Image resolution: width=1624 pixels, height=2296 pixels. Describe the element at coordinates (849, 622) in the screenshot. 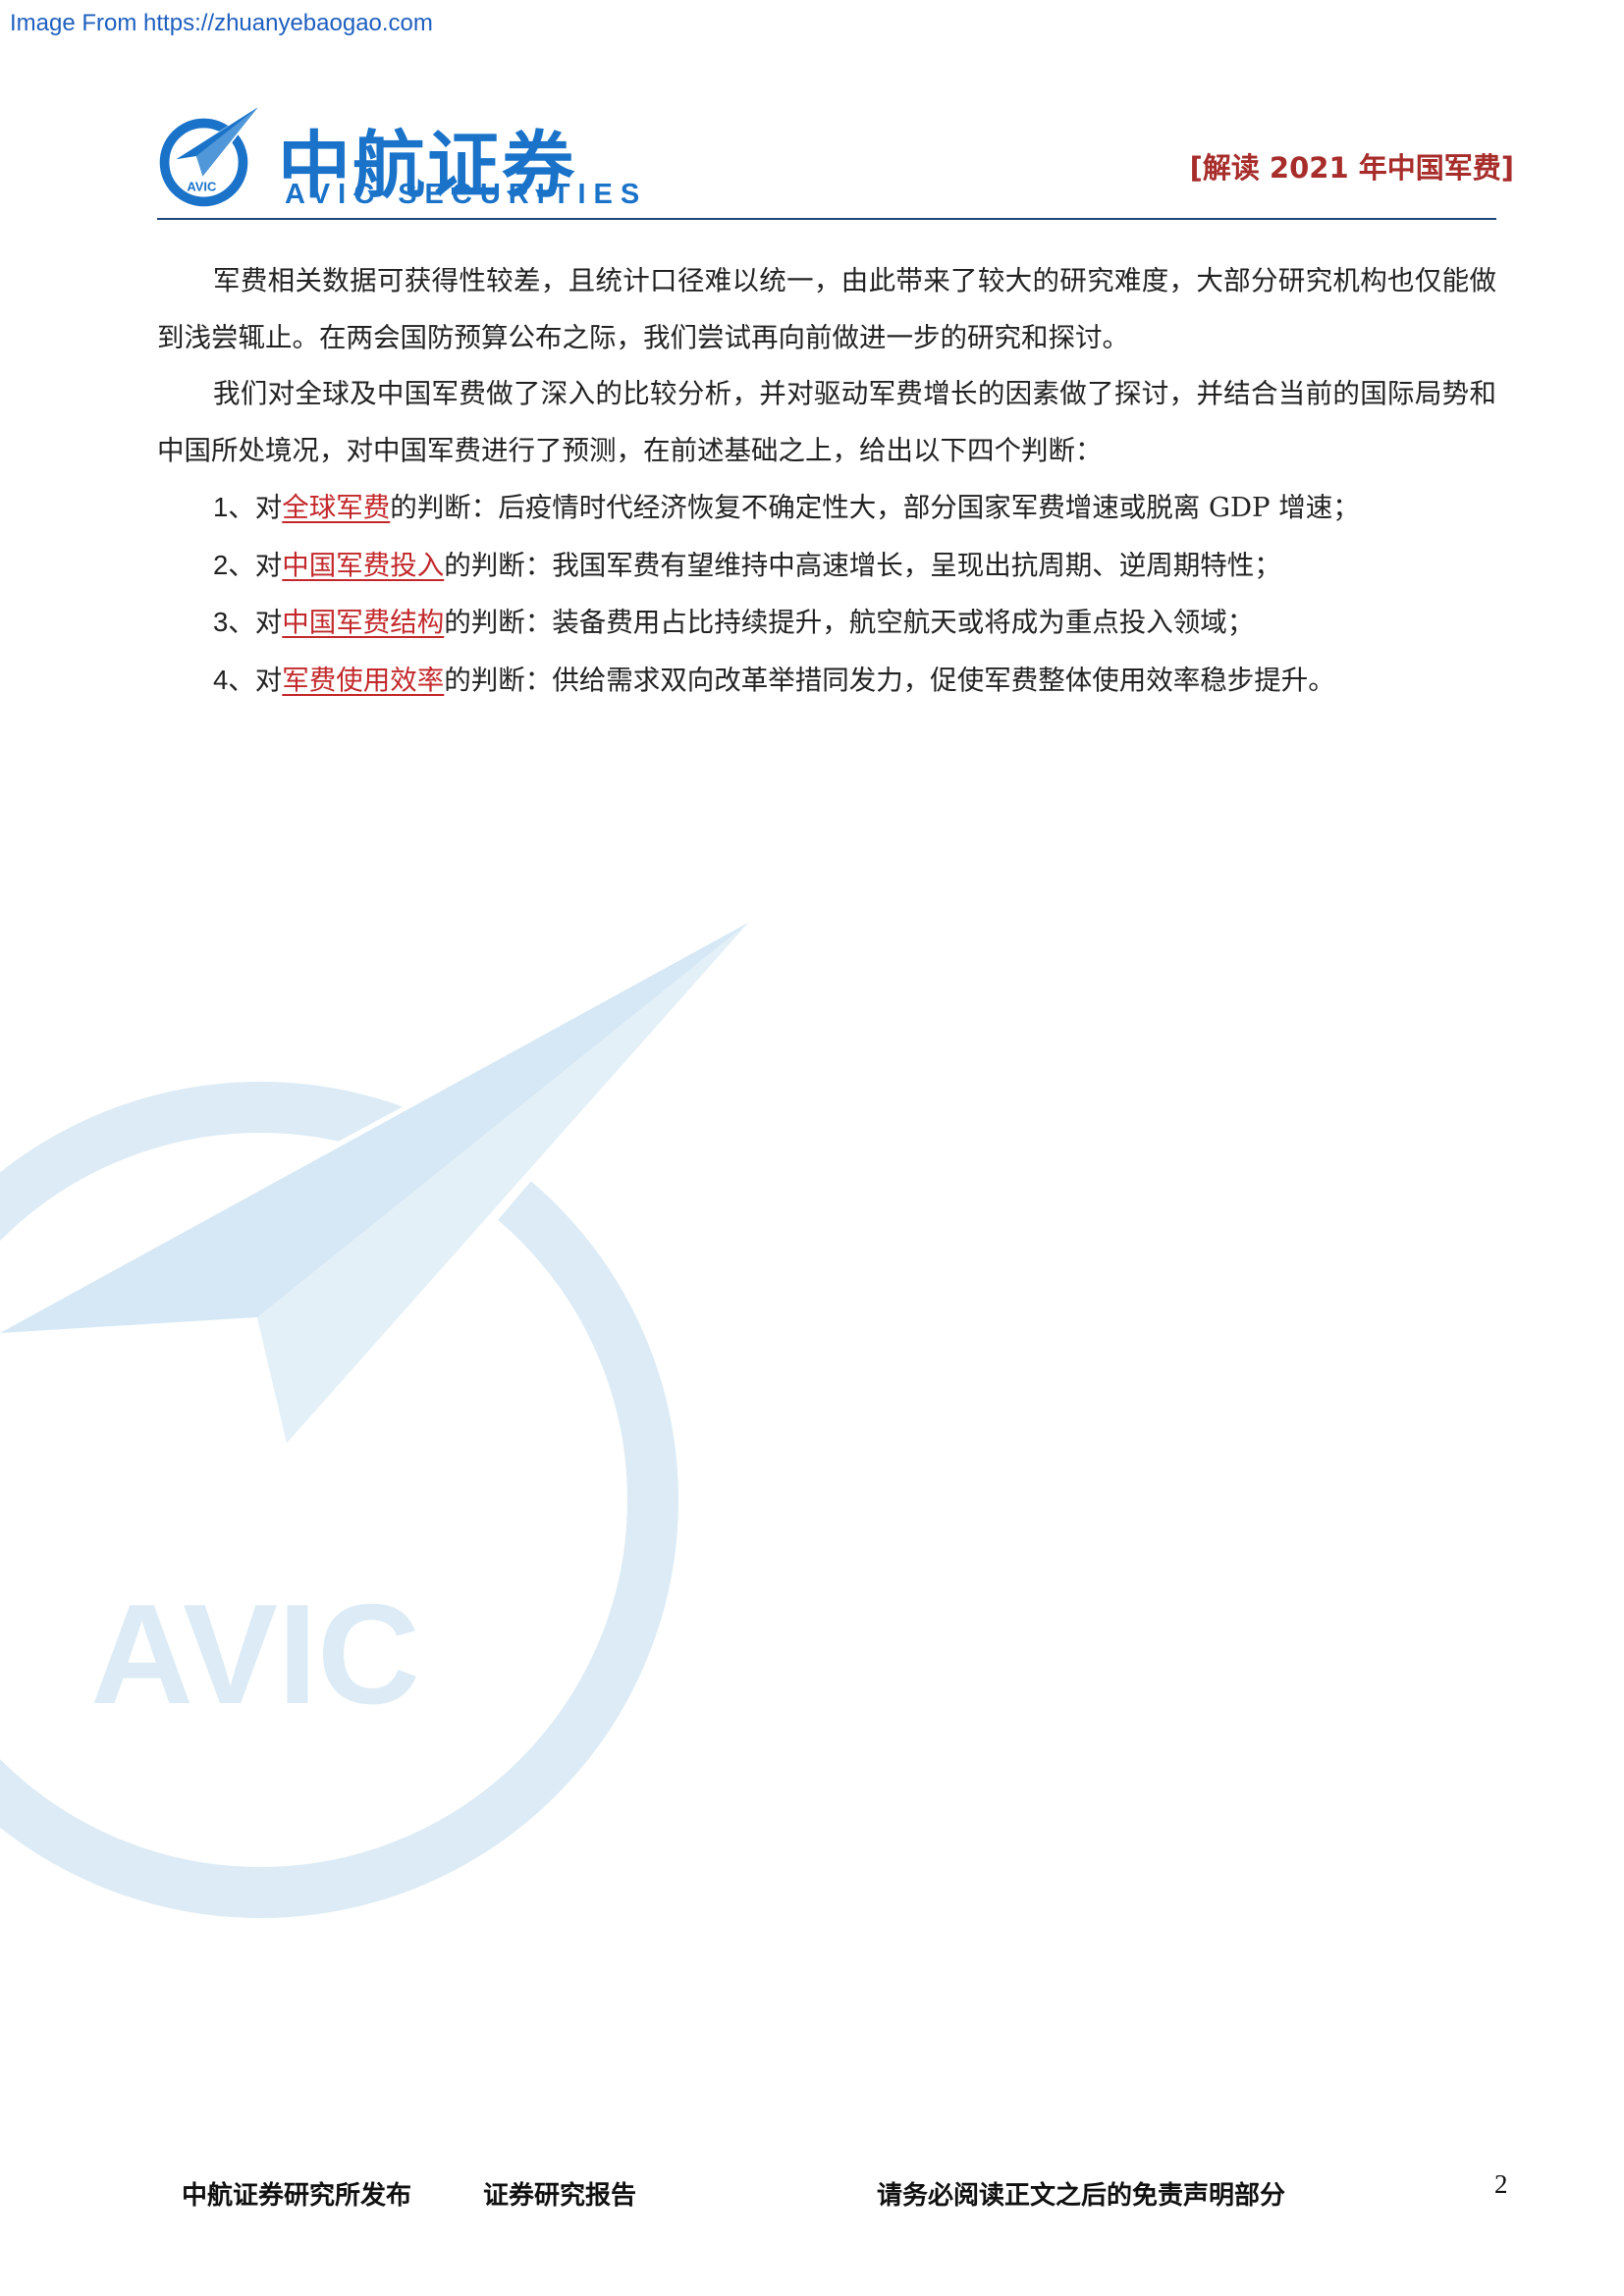

I see `judgment-text: 的判断：装备费用占比持续提升，航空航天或将成为重点投入领域；` at that location.